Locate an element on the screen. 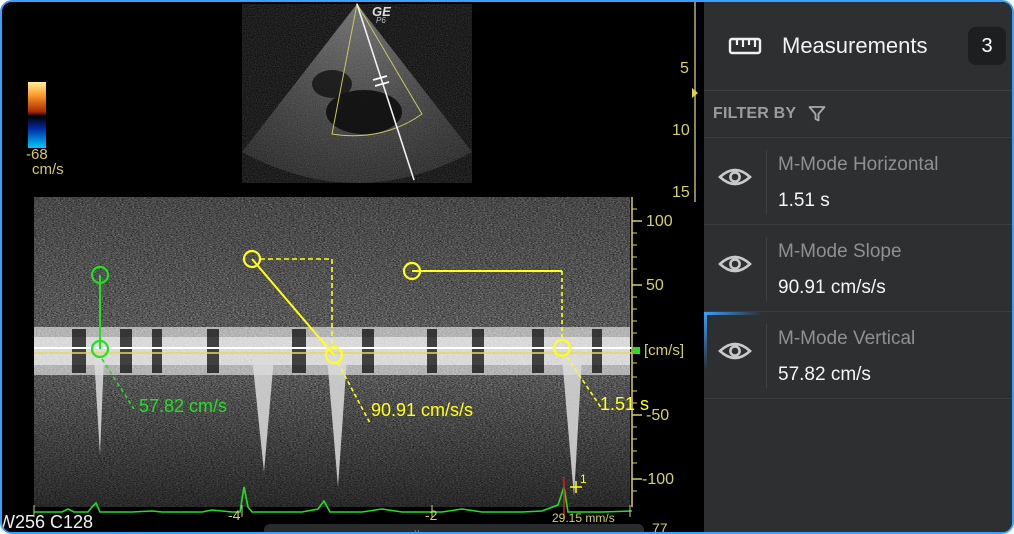  measurement-name: M-Mode Horizontal is located at coordinates (858, 164).